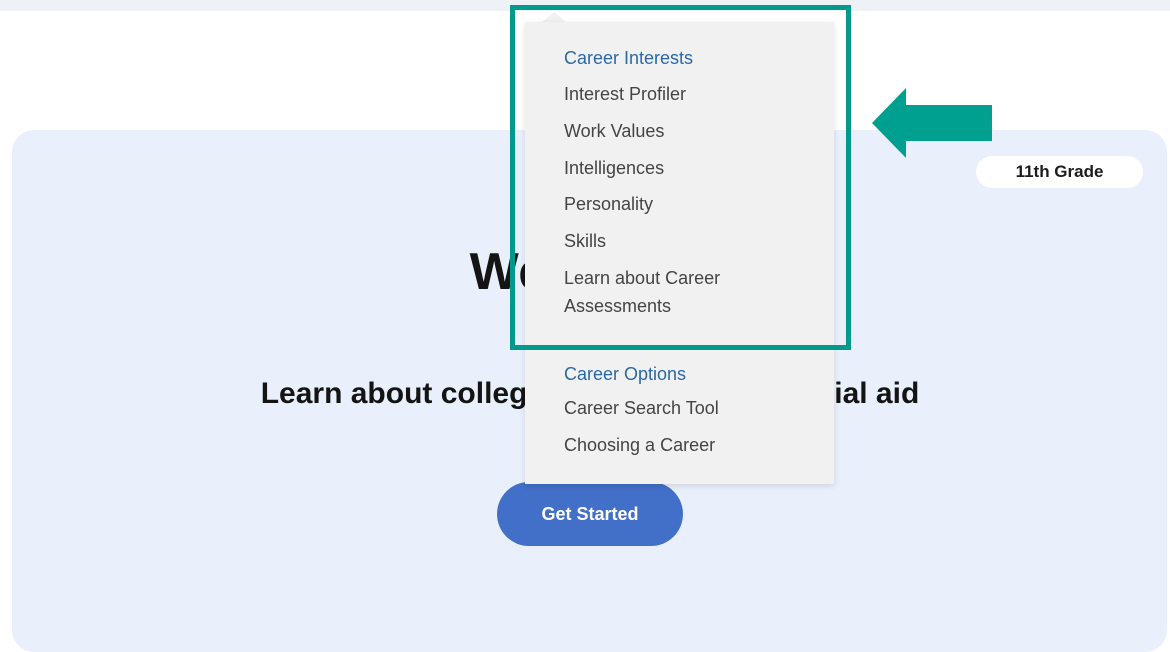  Describe the element at coordinates (932, 123) in the screenshot. I see `arrow-left-icon` at that location.